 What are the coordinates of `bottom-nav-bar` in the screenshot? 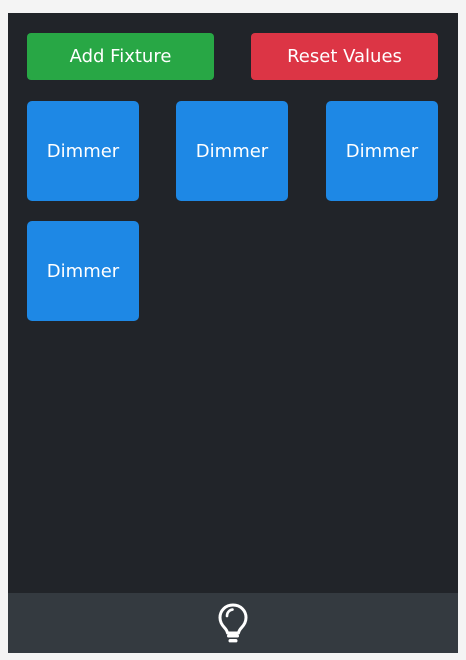 It's located at (233, 623).